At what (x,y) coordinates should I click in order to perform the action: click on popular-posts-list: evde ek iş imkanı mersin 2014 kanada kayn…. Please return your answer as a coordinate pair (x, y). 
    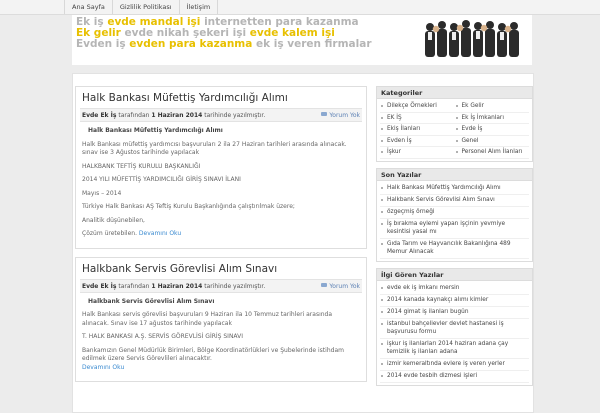
    Looking at the image, I should click on (454, 333).